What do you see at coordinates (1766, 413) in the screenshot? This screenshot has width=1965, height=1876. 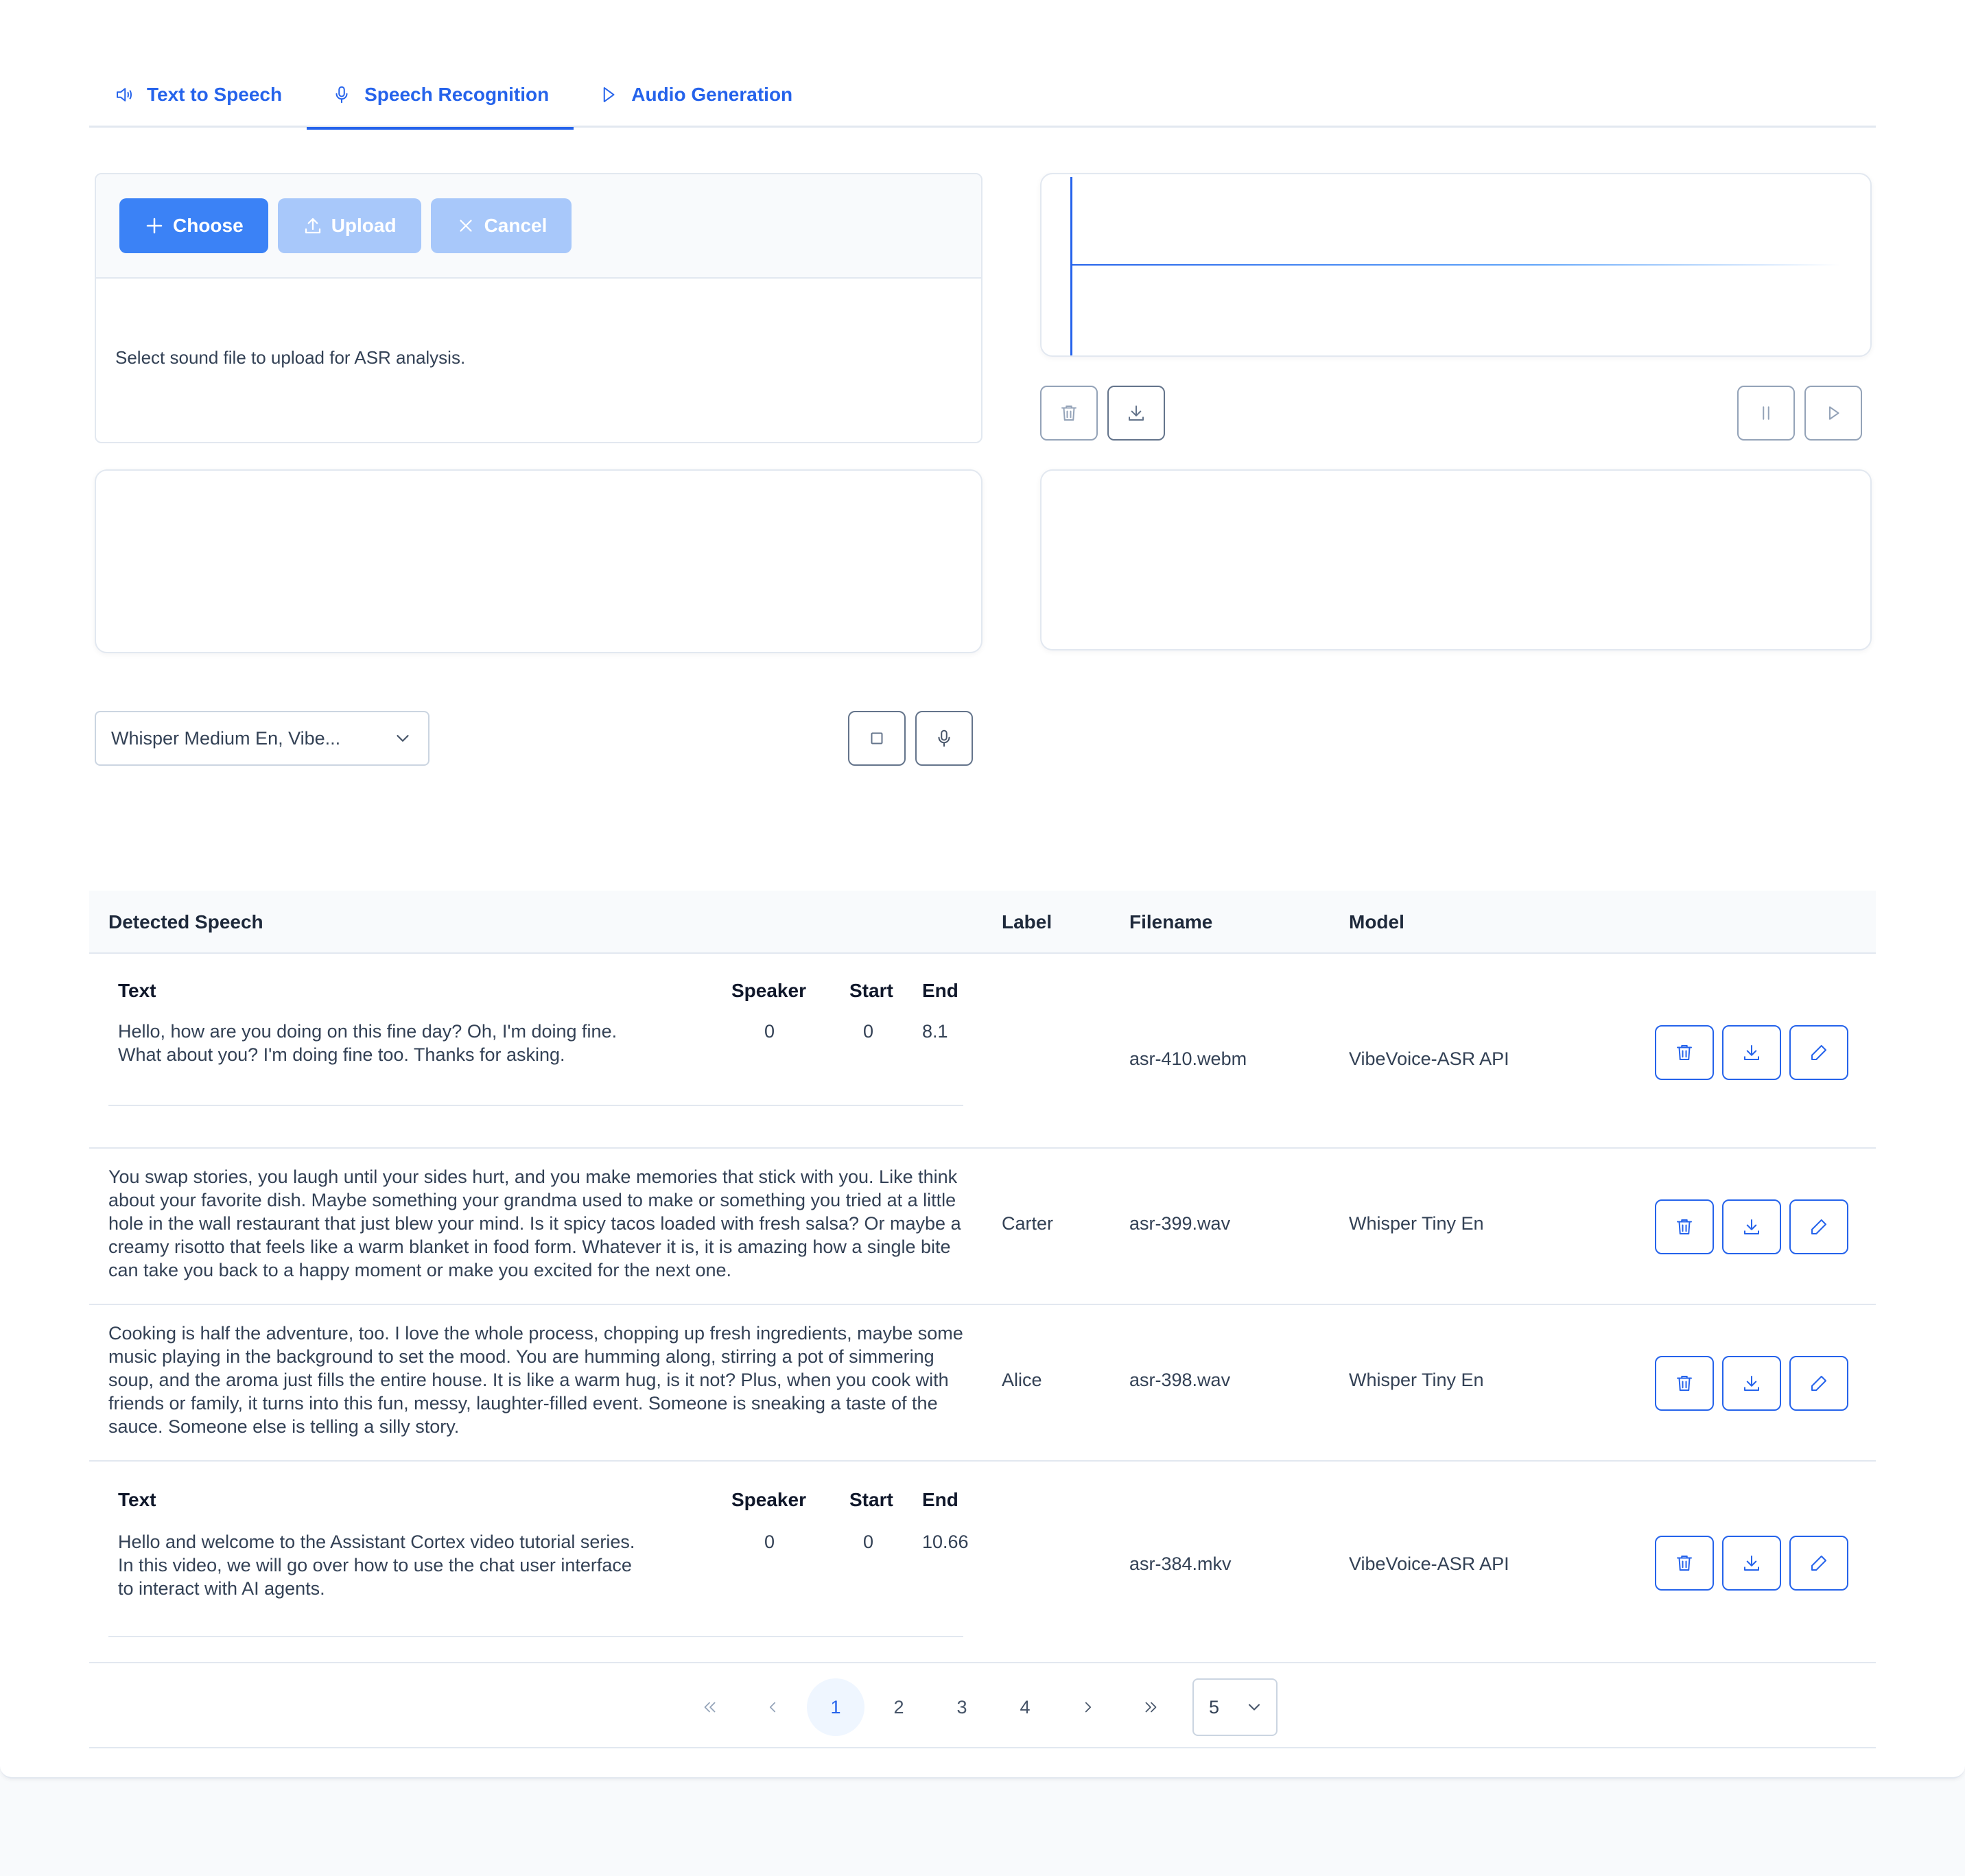 I see `pause-button` at bounding box center [1766, 413].